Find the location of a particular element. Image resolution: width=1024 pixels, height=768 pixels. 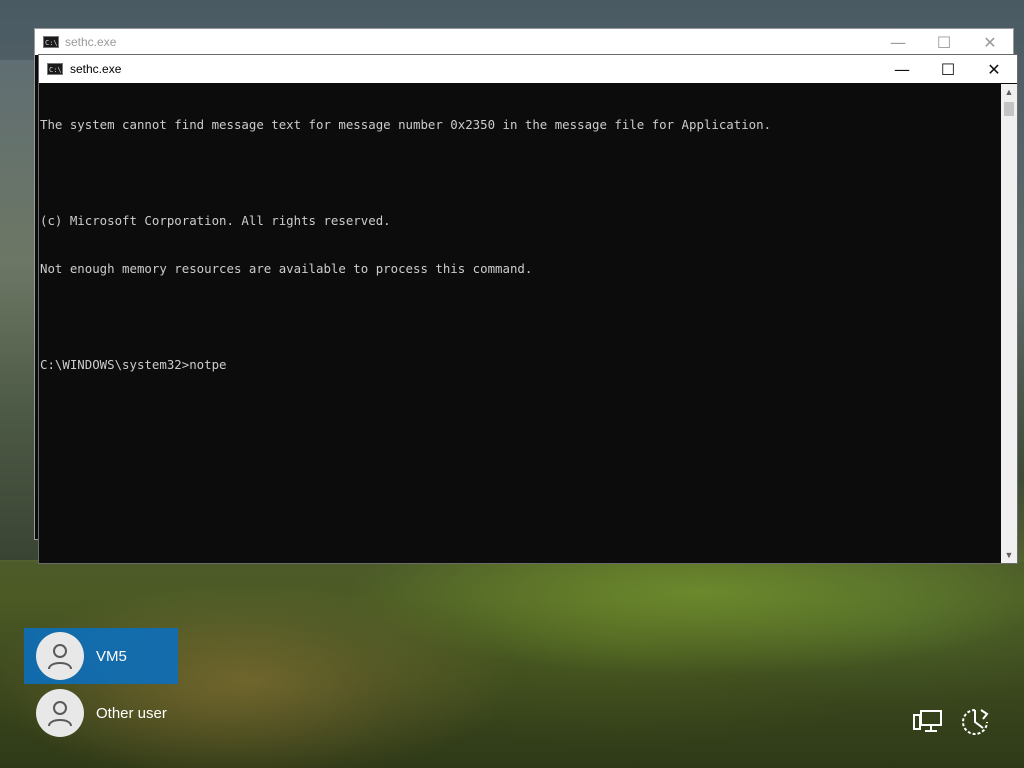

user-tile-other: Other user is located at coordinates (101, 713).